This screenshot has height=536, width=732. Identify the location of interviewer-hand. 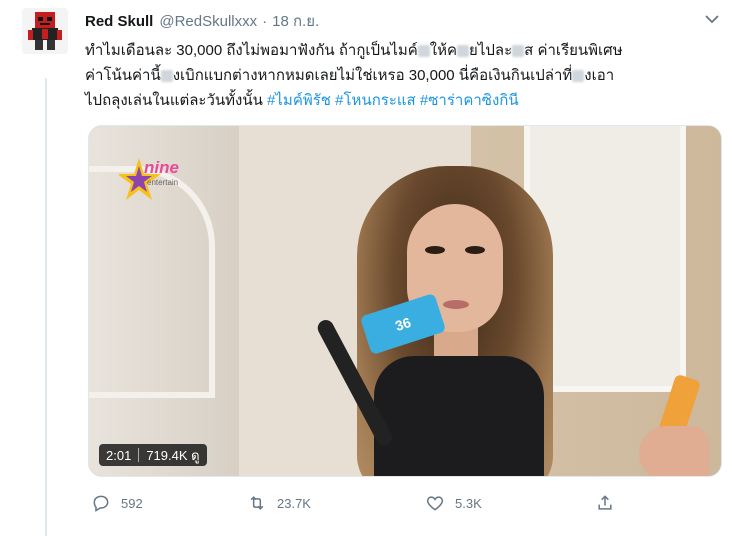
(674, 451).